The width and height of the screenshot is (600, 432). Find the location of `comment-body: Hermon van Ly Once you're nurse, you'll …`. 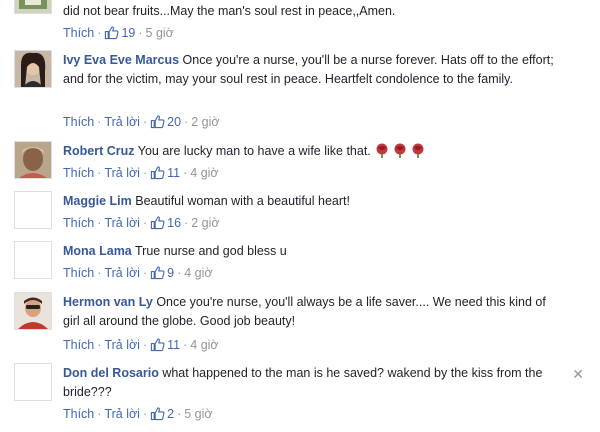

comment-body: Hermon van Ly Once you're nurse, you'll … is located at coordinates (313, 312).